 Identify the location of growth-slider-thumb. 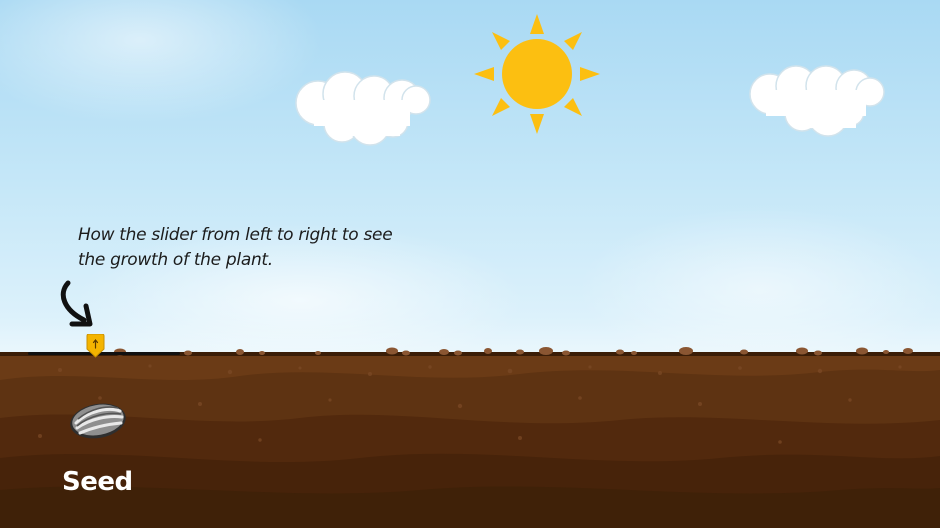
(95, 346).